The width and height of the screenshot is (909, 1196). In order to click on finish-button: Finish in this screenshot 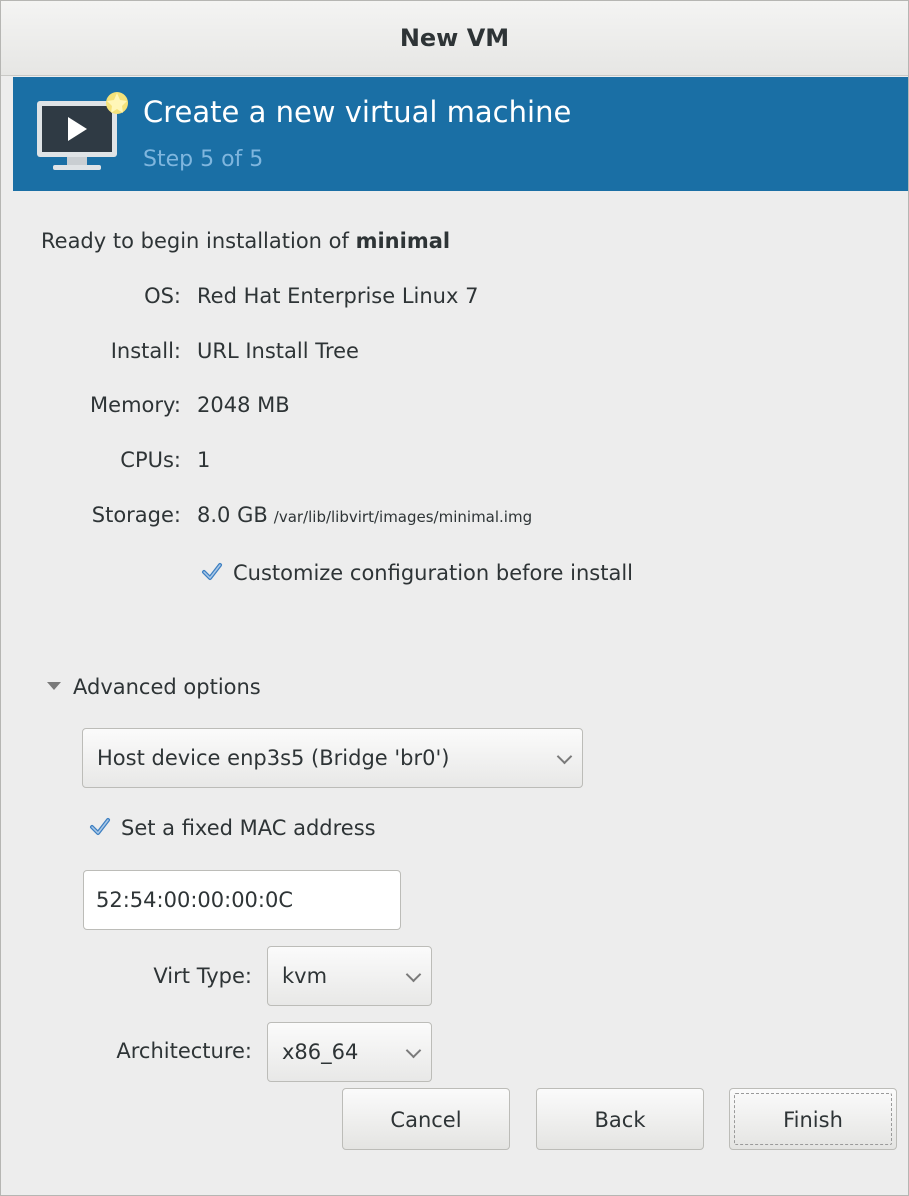, I will do `click(813, 1119)`.